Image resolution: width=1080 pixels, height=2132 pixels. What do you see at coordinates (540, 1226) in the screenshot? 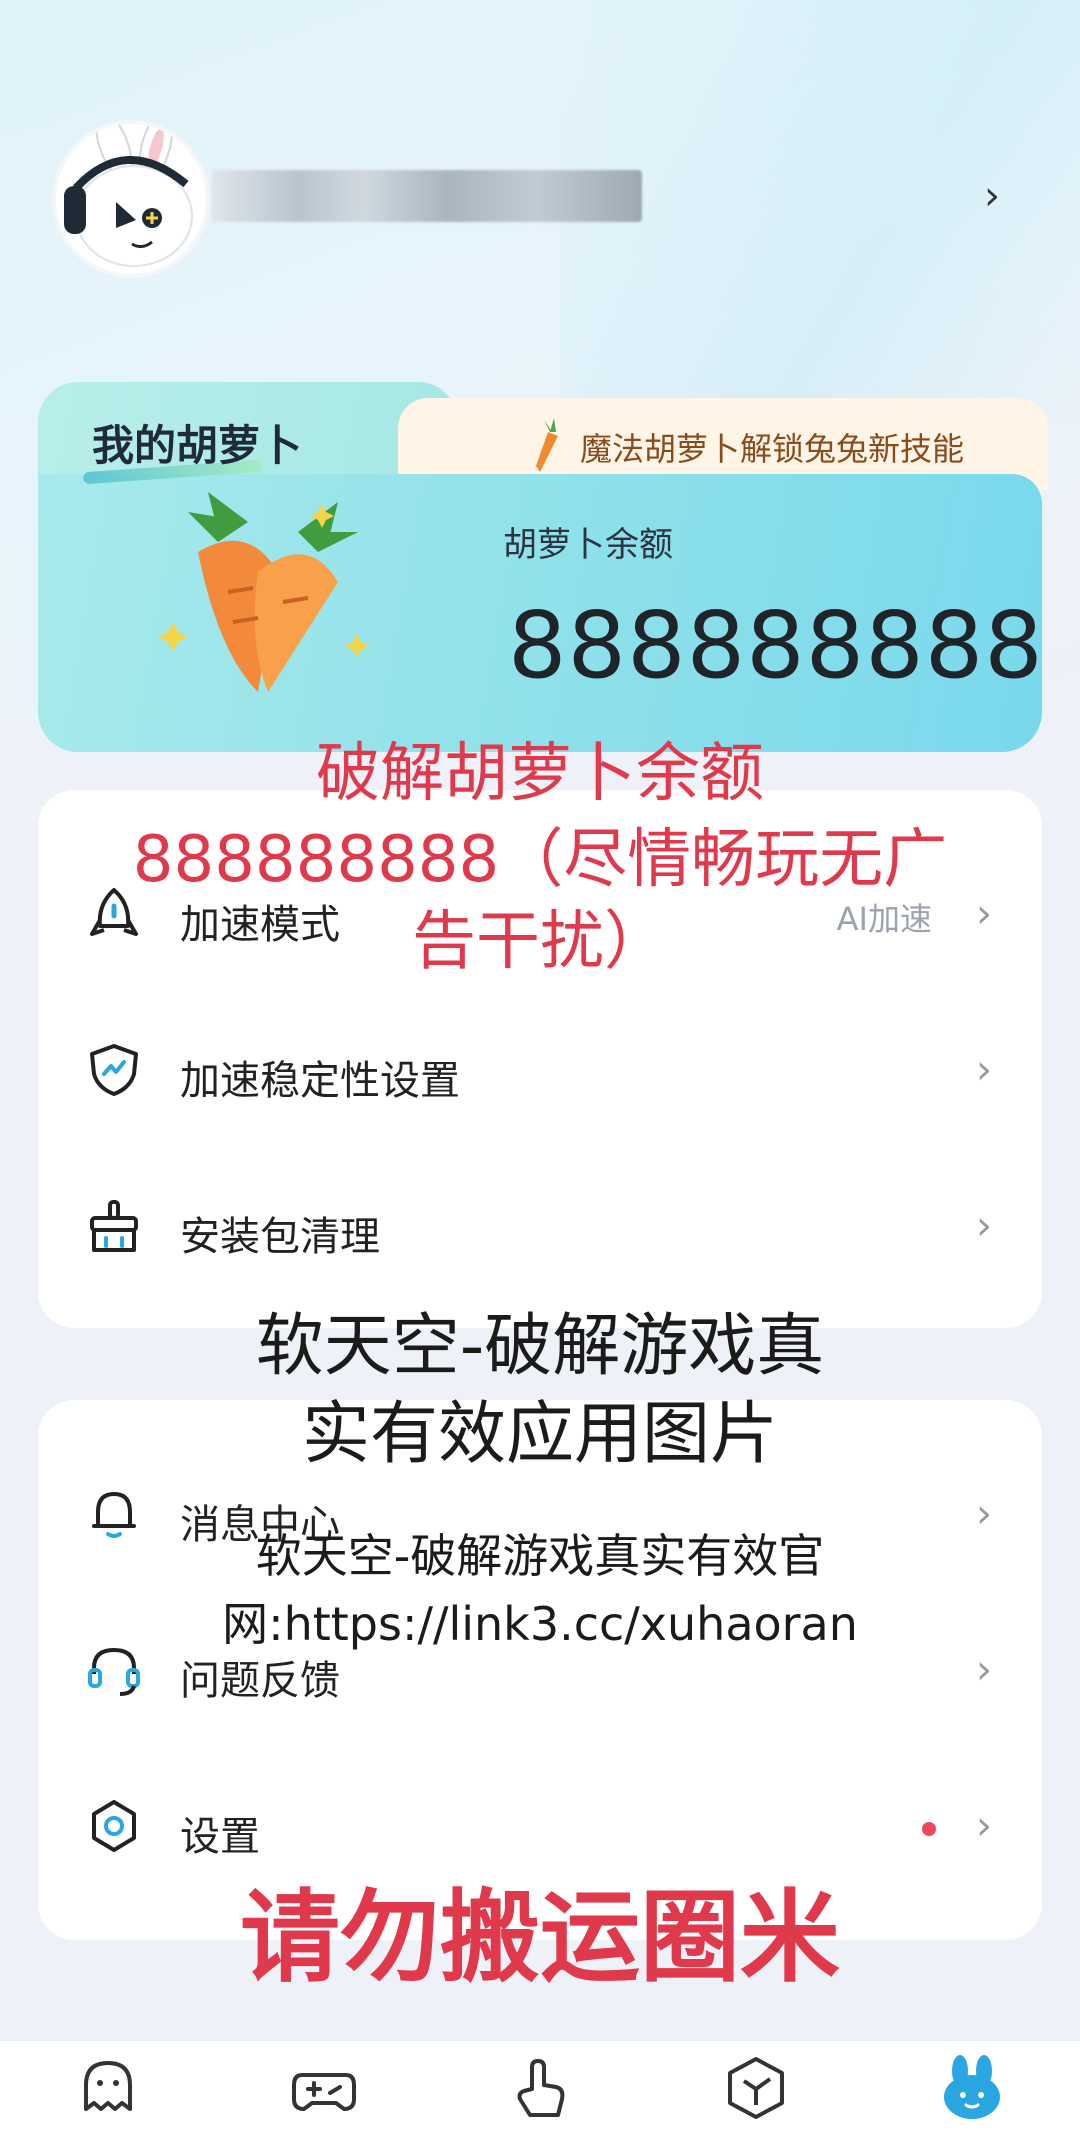
I see `row-package-cleanup: 安装包清理 ›` at bounding box center [540, 1226].